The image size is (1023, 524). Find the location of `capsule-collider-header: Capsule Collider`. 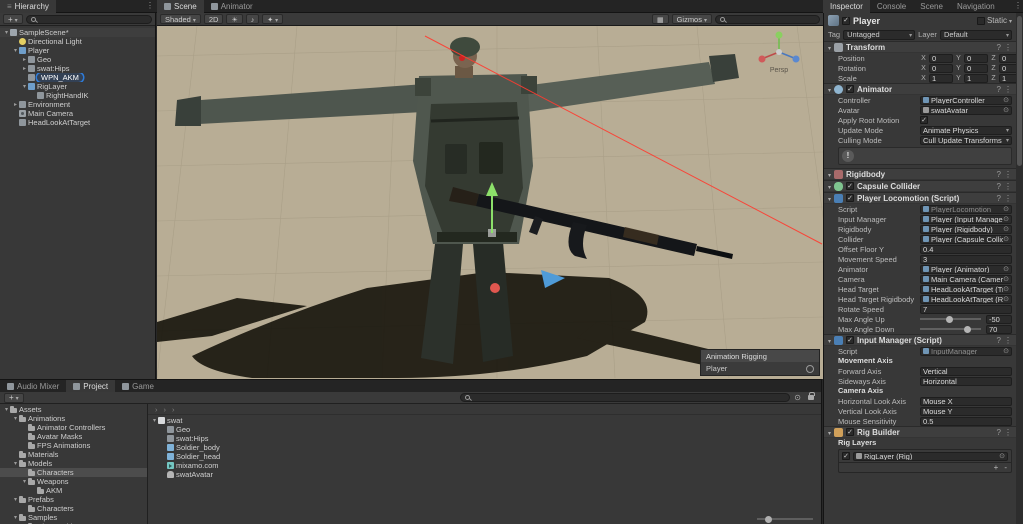

capsule-collider-header: Capsule Collider is located at coordinates (920, 186).